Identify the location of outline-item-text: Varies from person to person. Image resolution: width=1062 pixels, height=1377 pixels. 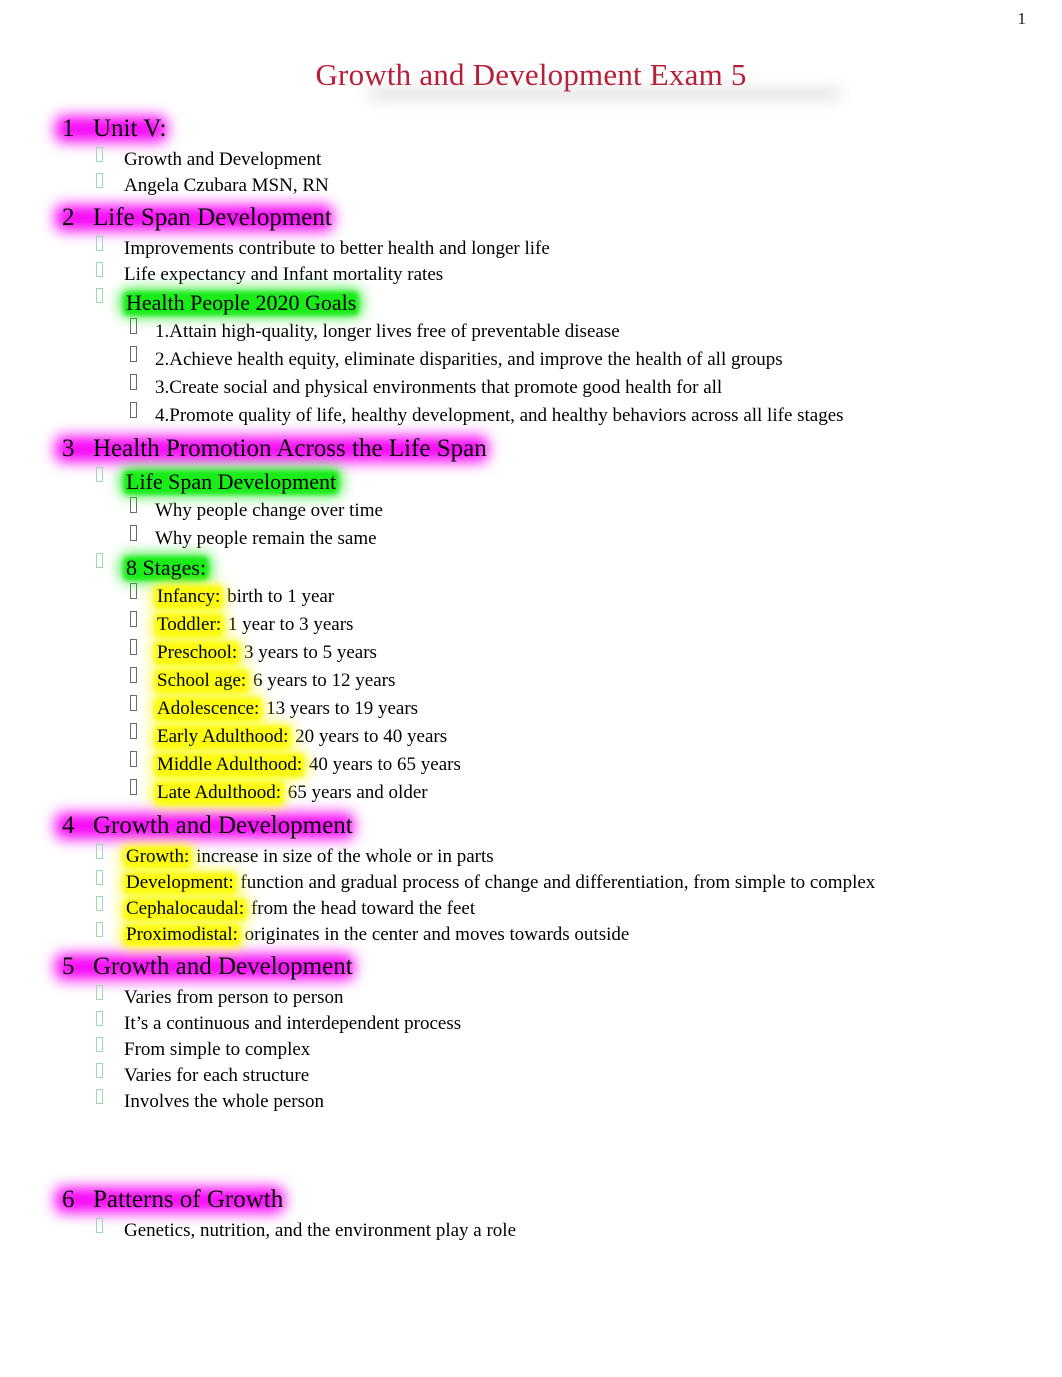
(234, 998).